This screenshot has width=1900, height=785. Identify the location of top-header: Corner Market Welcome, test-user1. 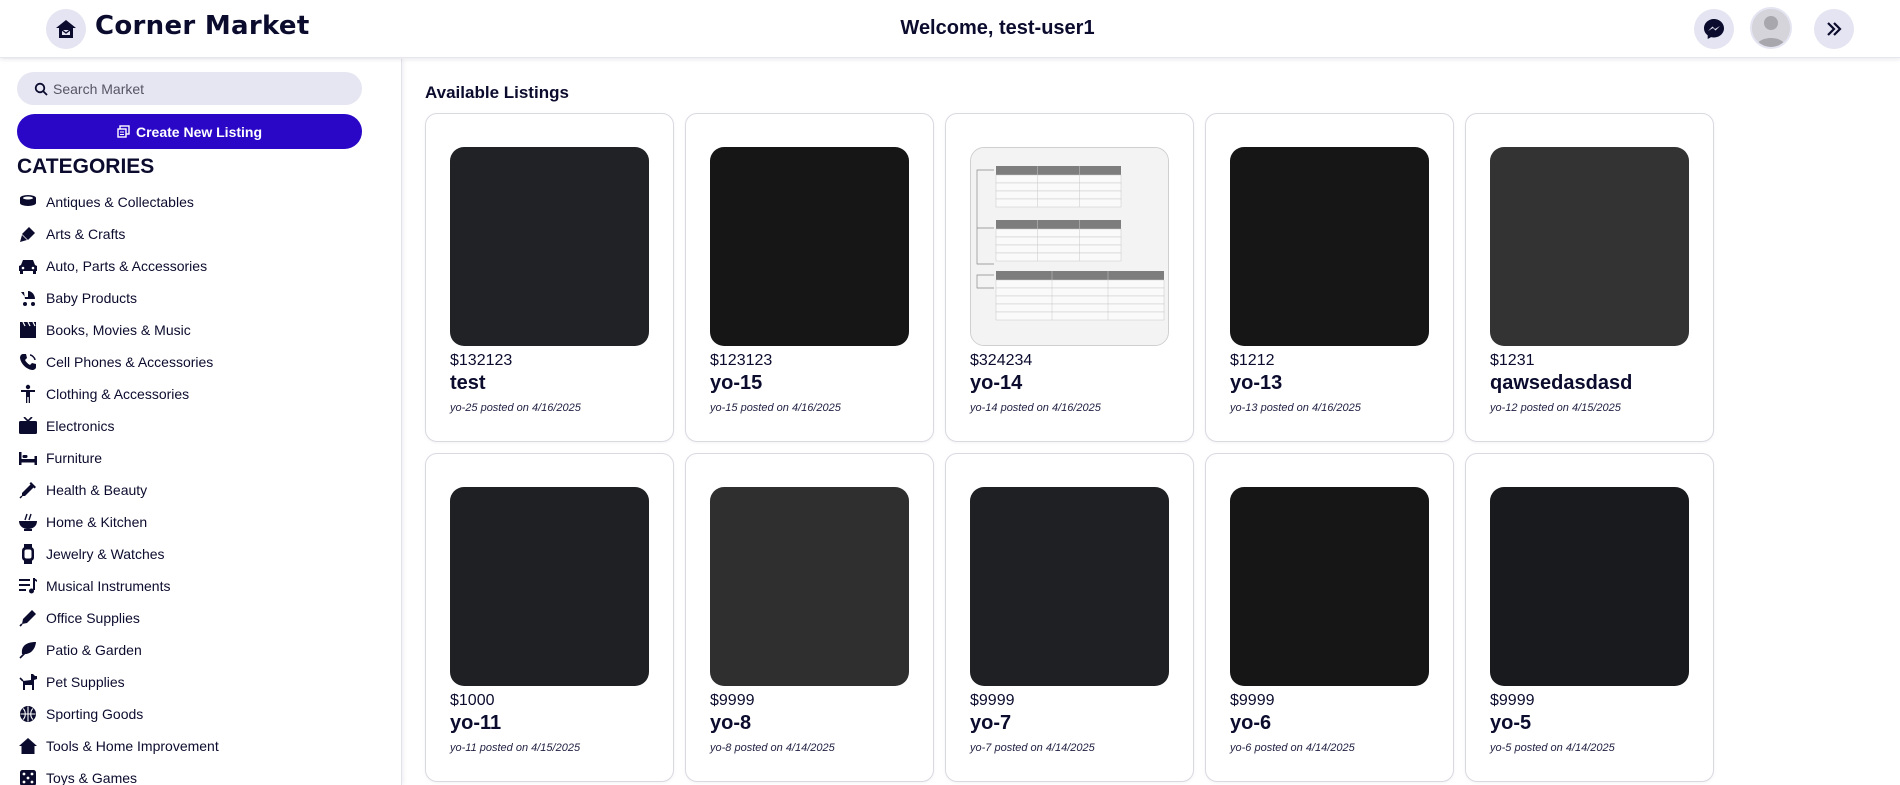
(950, 29).